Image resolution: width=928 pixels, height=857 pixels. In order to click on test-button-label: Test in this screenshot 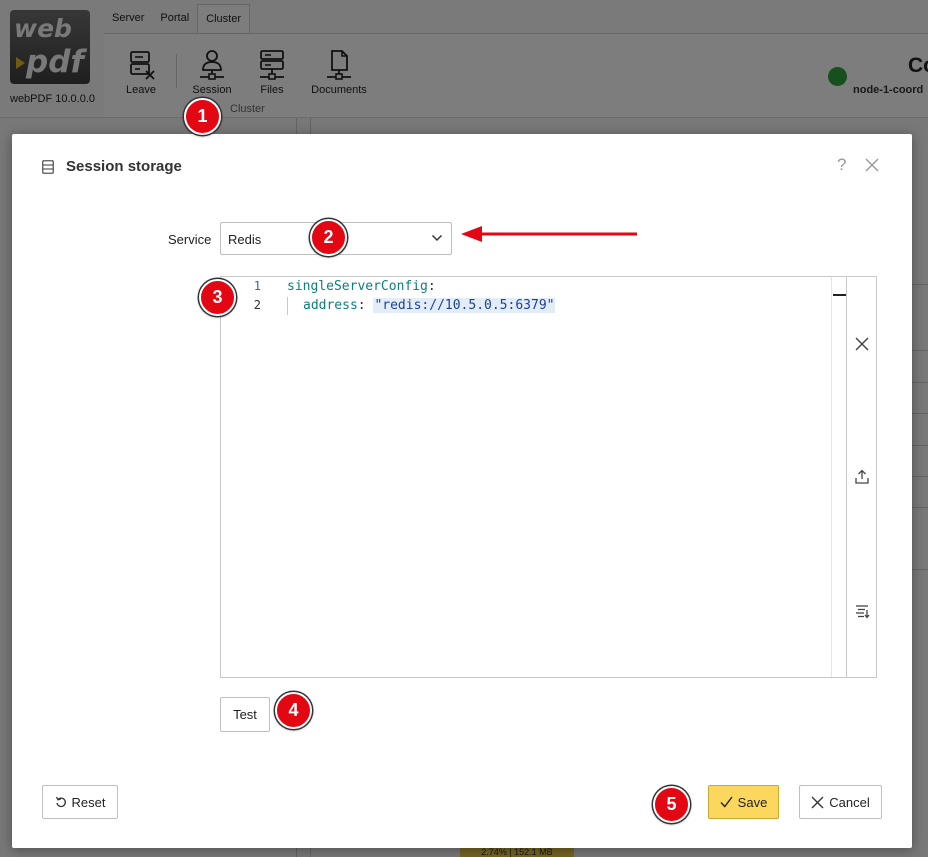, I will do `click(245, 714)`.